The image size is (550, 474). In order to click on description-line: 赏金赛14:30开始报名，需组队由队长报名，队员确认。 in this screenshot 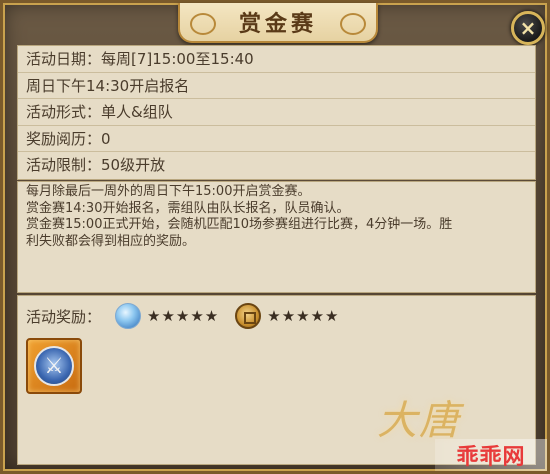, I will do `click(188, 208)`.